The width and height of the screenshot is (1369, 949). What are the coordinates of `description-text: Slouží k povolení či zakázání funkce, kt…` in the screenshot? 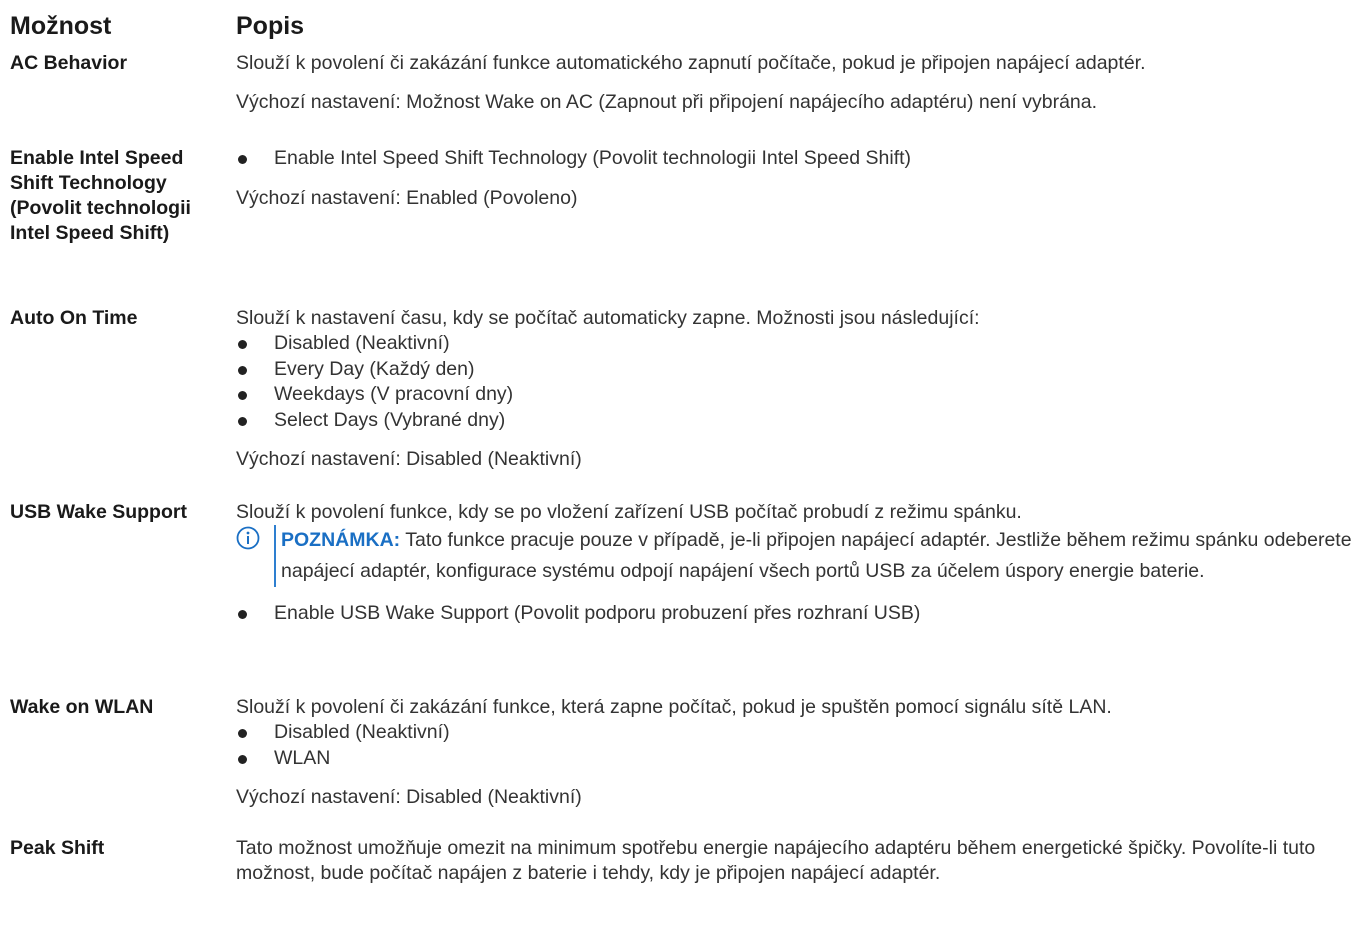 It's located at (674, 707).